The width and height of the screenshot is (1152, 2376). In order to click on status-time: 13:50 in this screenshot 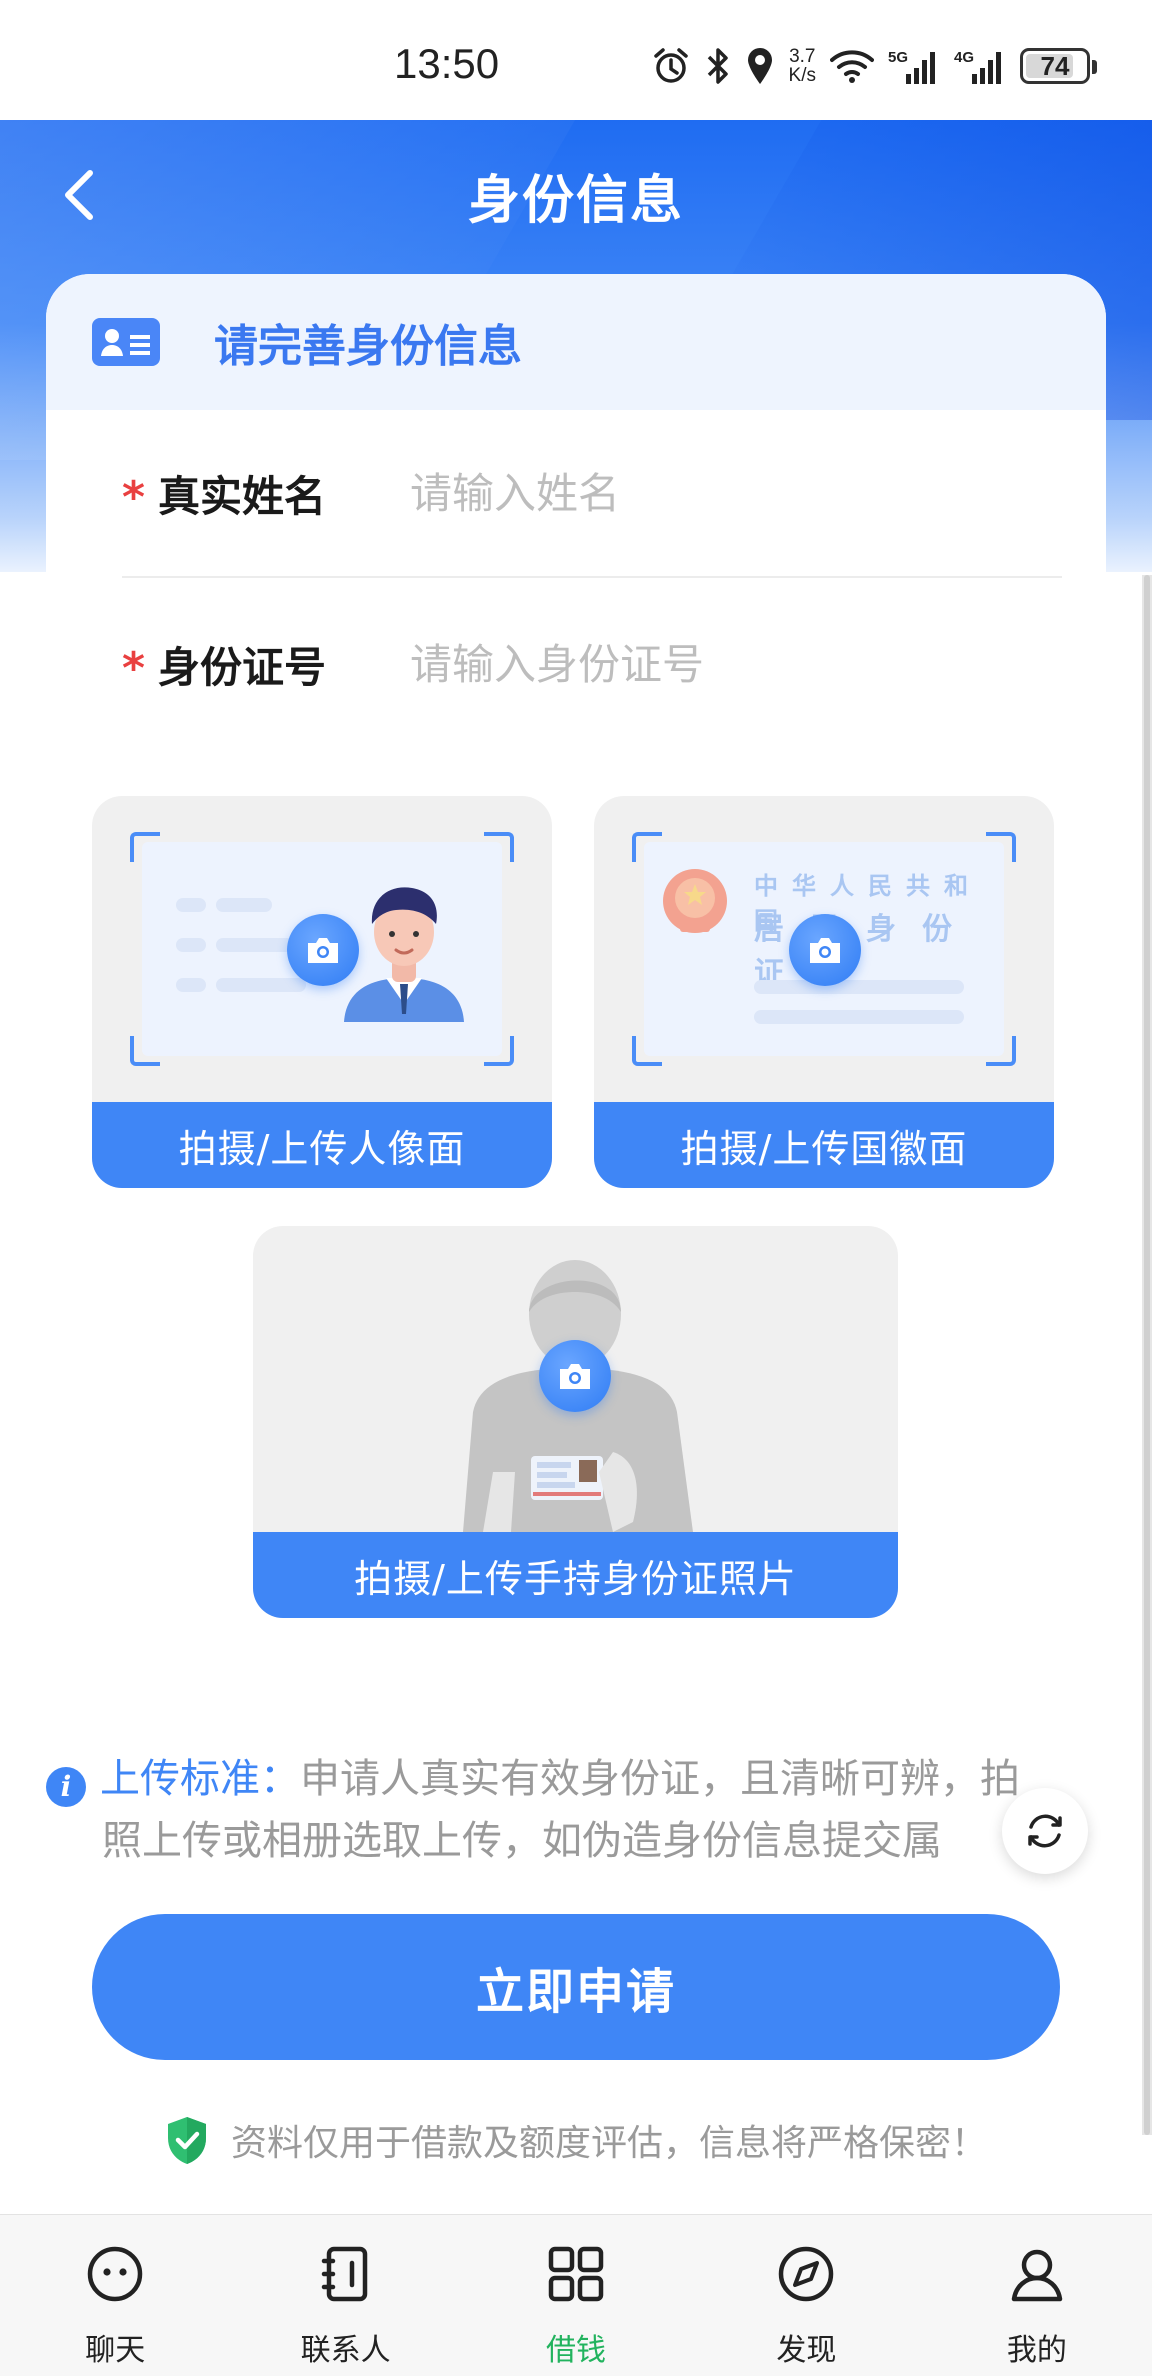, I will do `click(447, 63)`.